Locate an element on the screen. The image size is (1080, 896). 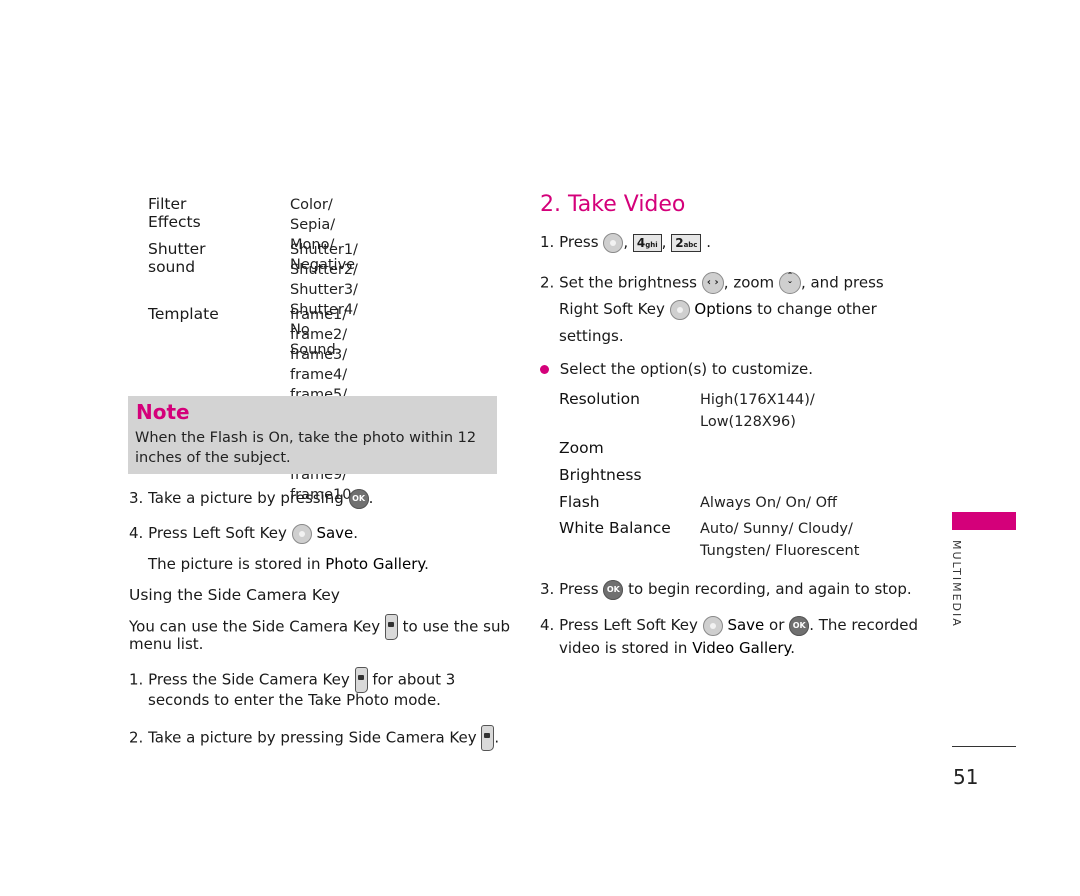
nav-left-right-icon: ‹ › is located at coordinates (712, 283).